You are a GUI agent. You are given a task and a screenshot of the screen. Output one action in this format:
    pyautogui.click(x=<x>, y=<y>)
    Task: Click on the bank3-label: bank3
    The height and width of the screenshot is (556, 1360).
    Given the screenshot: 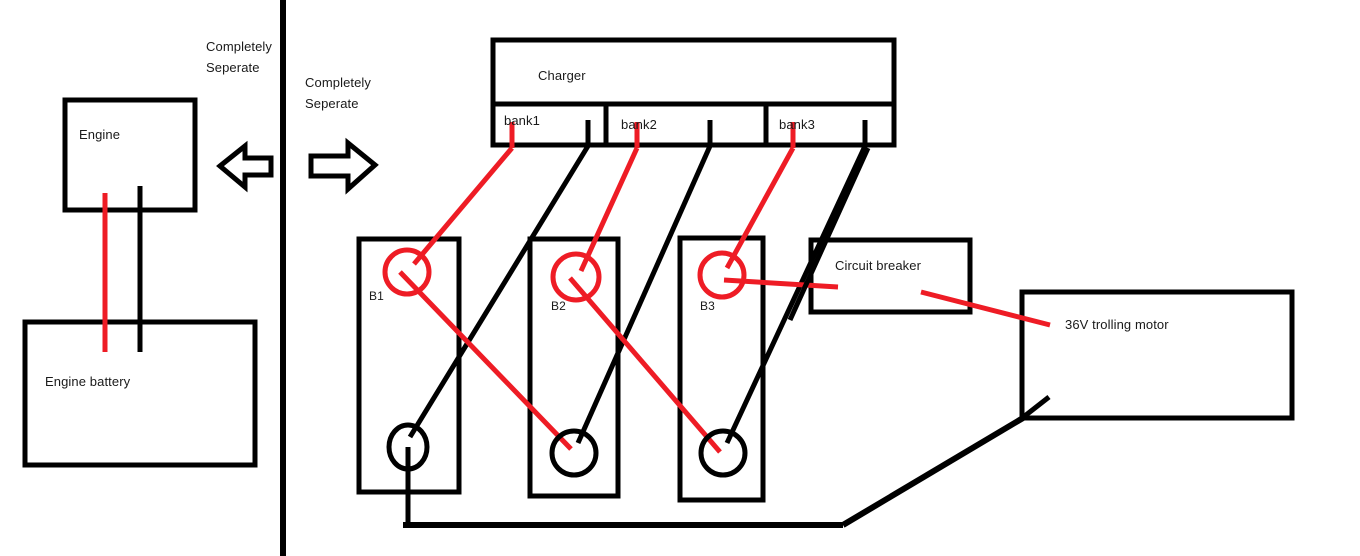 What is the action you would take?
    pyautogui.click(x=797, y=124)
    